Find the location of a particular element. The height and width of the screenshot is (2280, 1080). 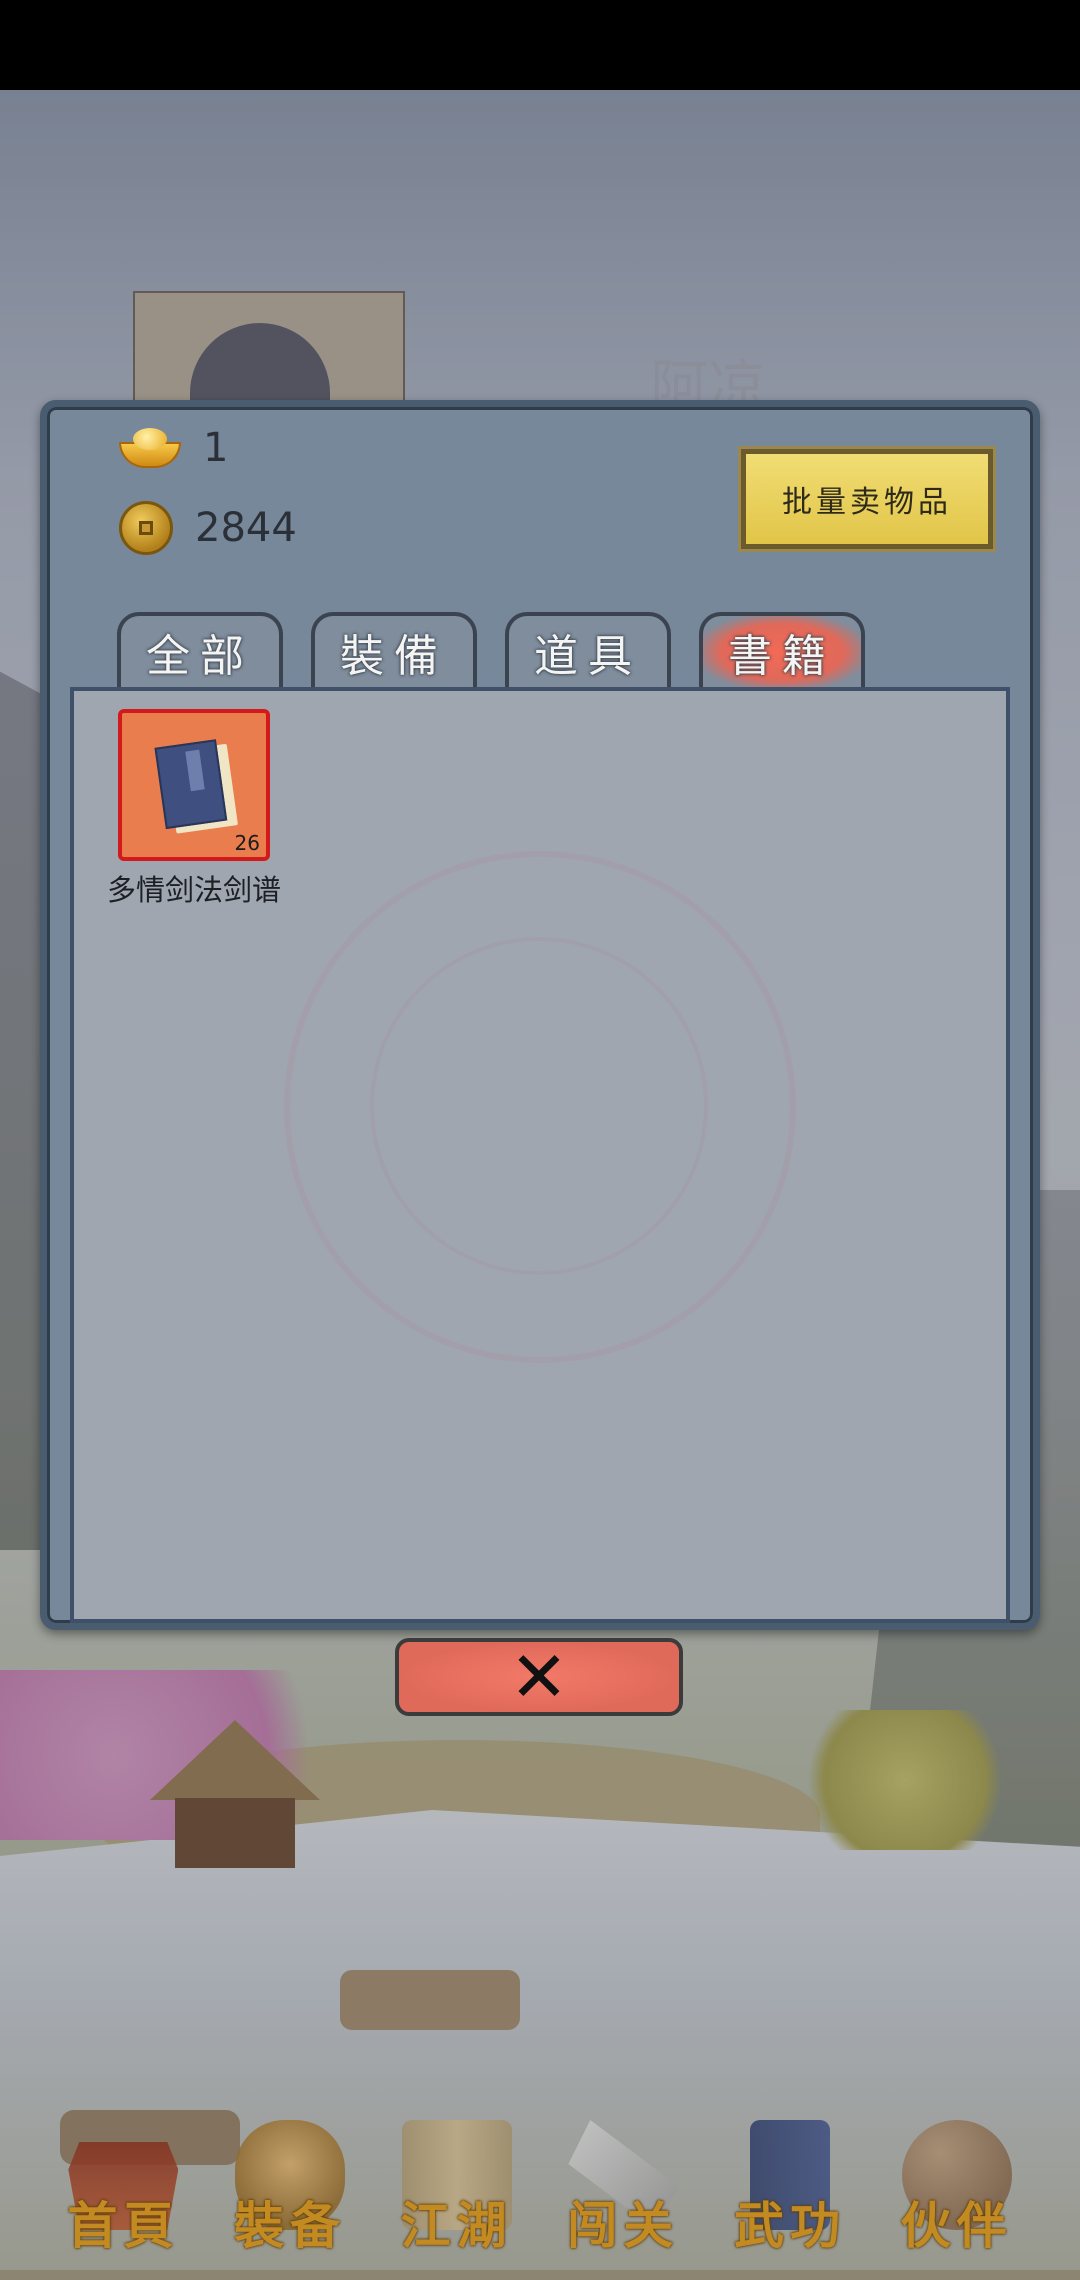

close-icon: ✕ is located at coordinates (539, 1677).